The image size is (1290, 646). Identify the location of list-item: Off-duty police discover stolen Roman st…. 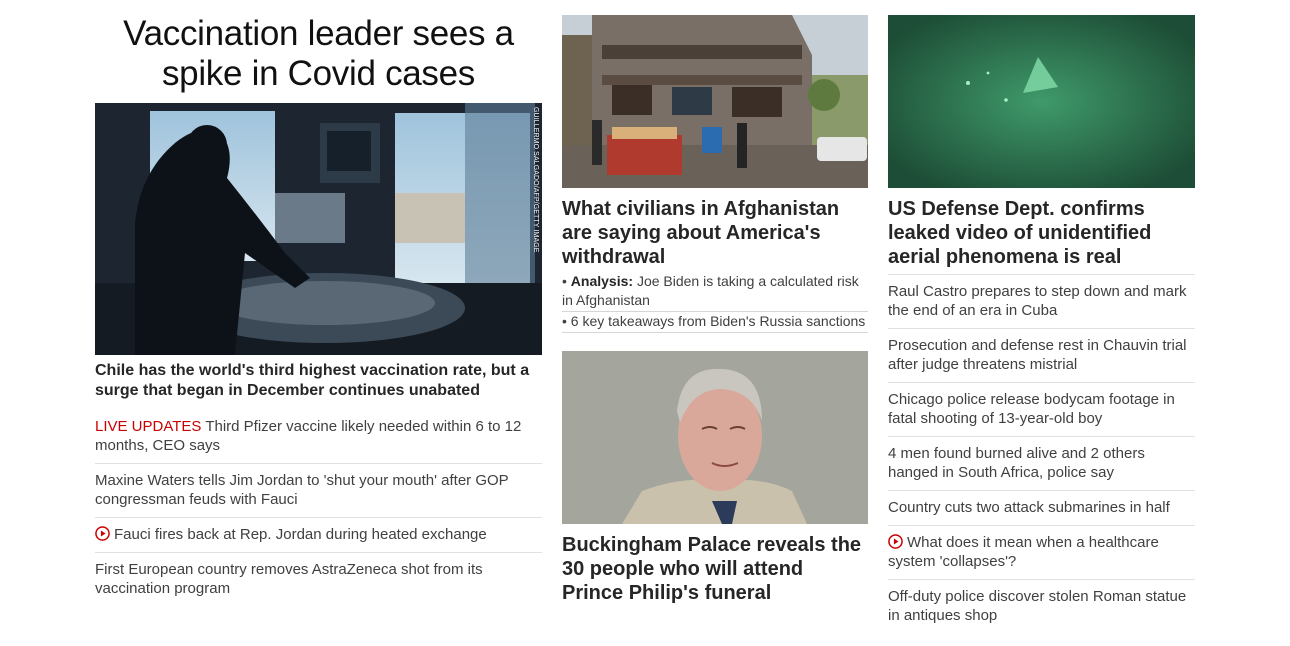
(1041, 606).